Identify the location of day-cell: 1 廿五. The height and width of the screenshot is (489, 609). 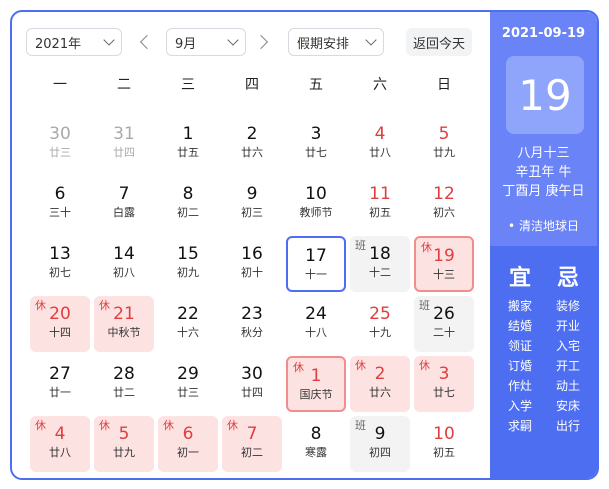
(188, 144).